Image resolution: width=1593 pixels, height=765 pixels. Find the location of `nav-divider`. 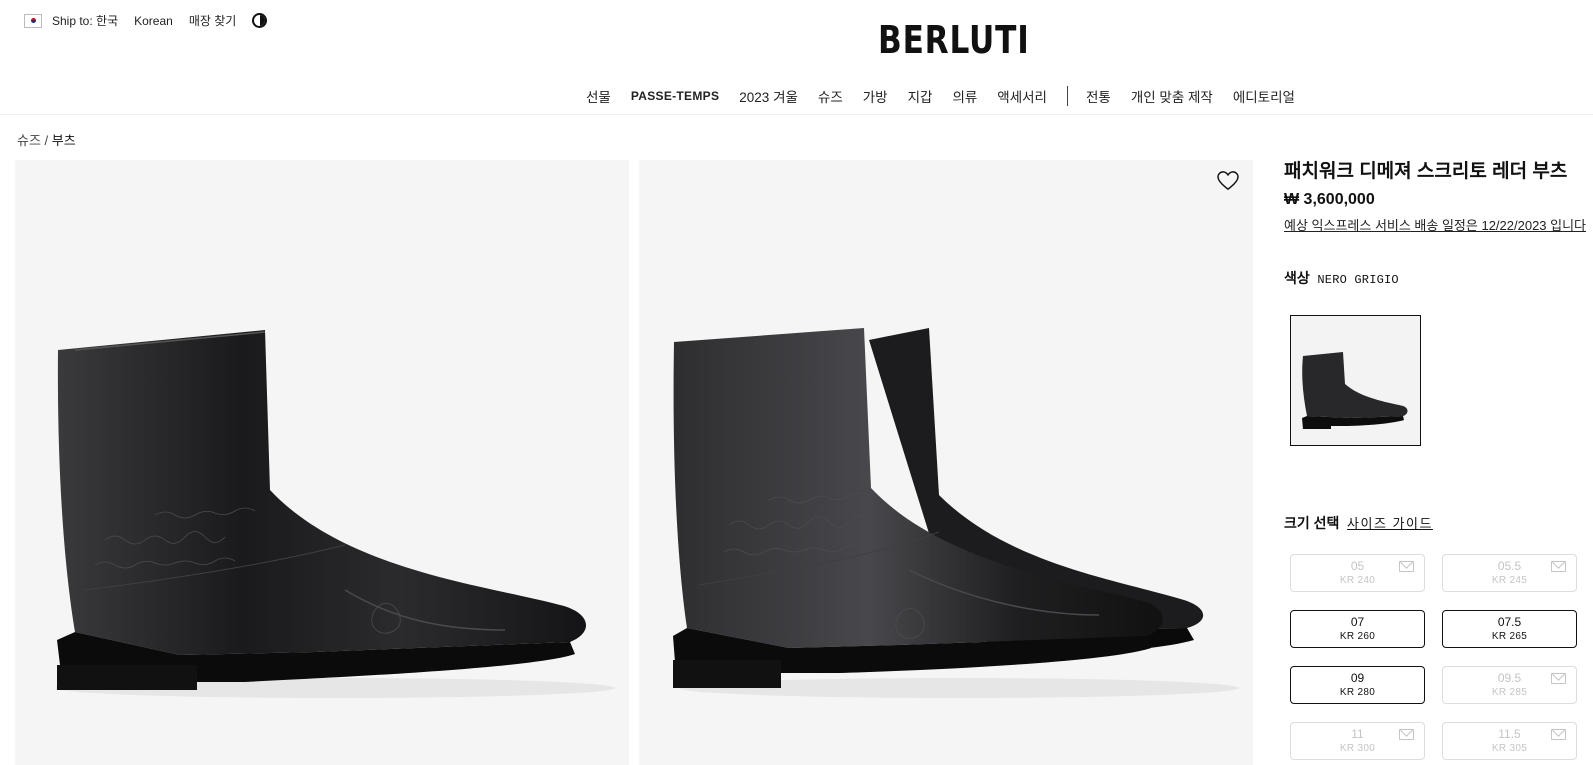

nav-divider is located at coordinates (1067, 96).